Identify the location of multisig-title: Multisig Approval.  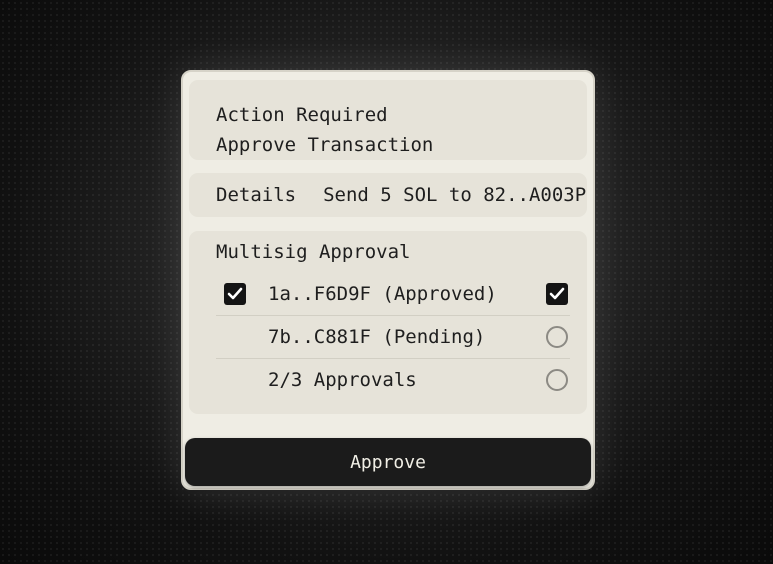
(313, 252).